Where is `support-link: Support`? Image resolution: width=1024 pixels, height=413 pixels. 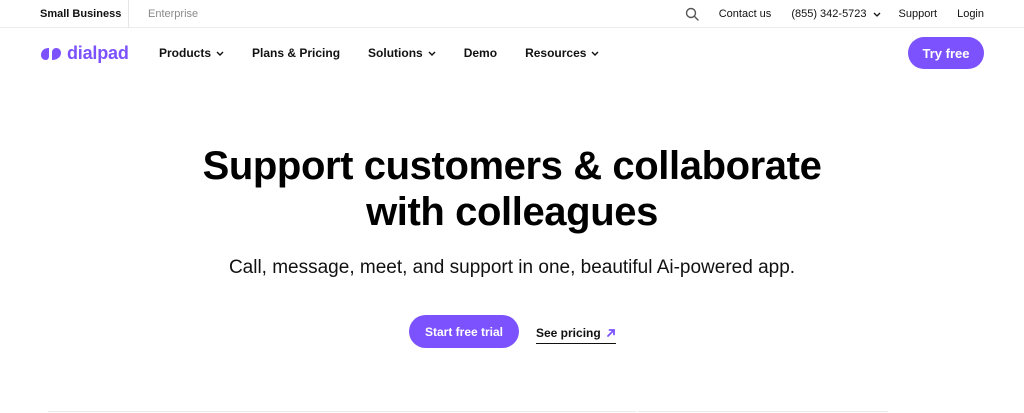 support-link: Support is located at coordinates (918, 14).